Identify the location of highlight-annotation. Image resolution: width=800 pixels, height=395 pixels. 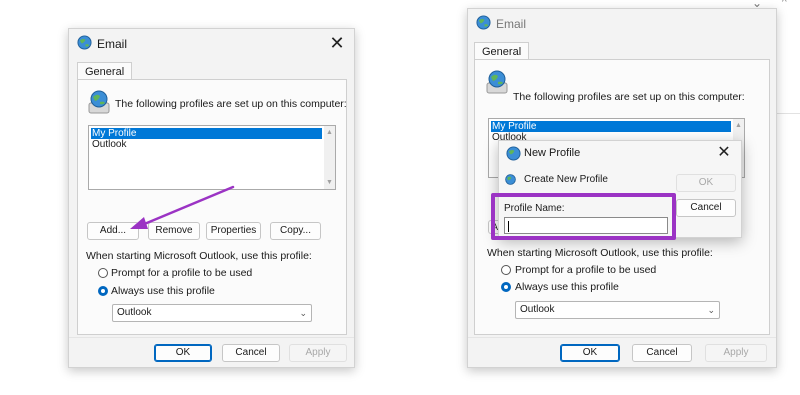
(583, 216).